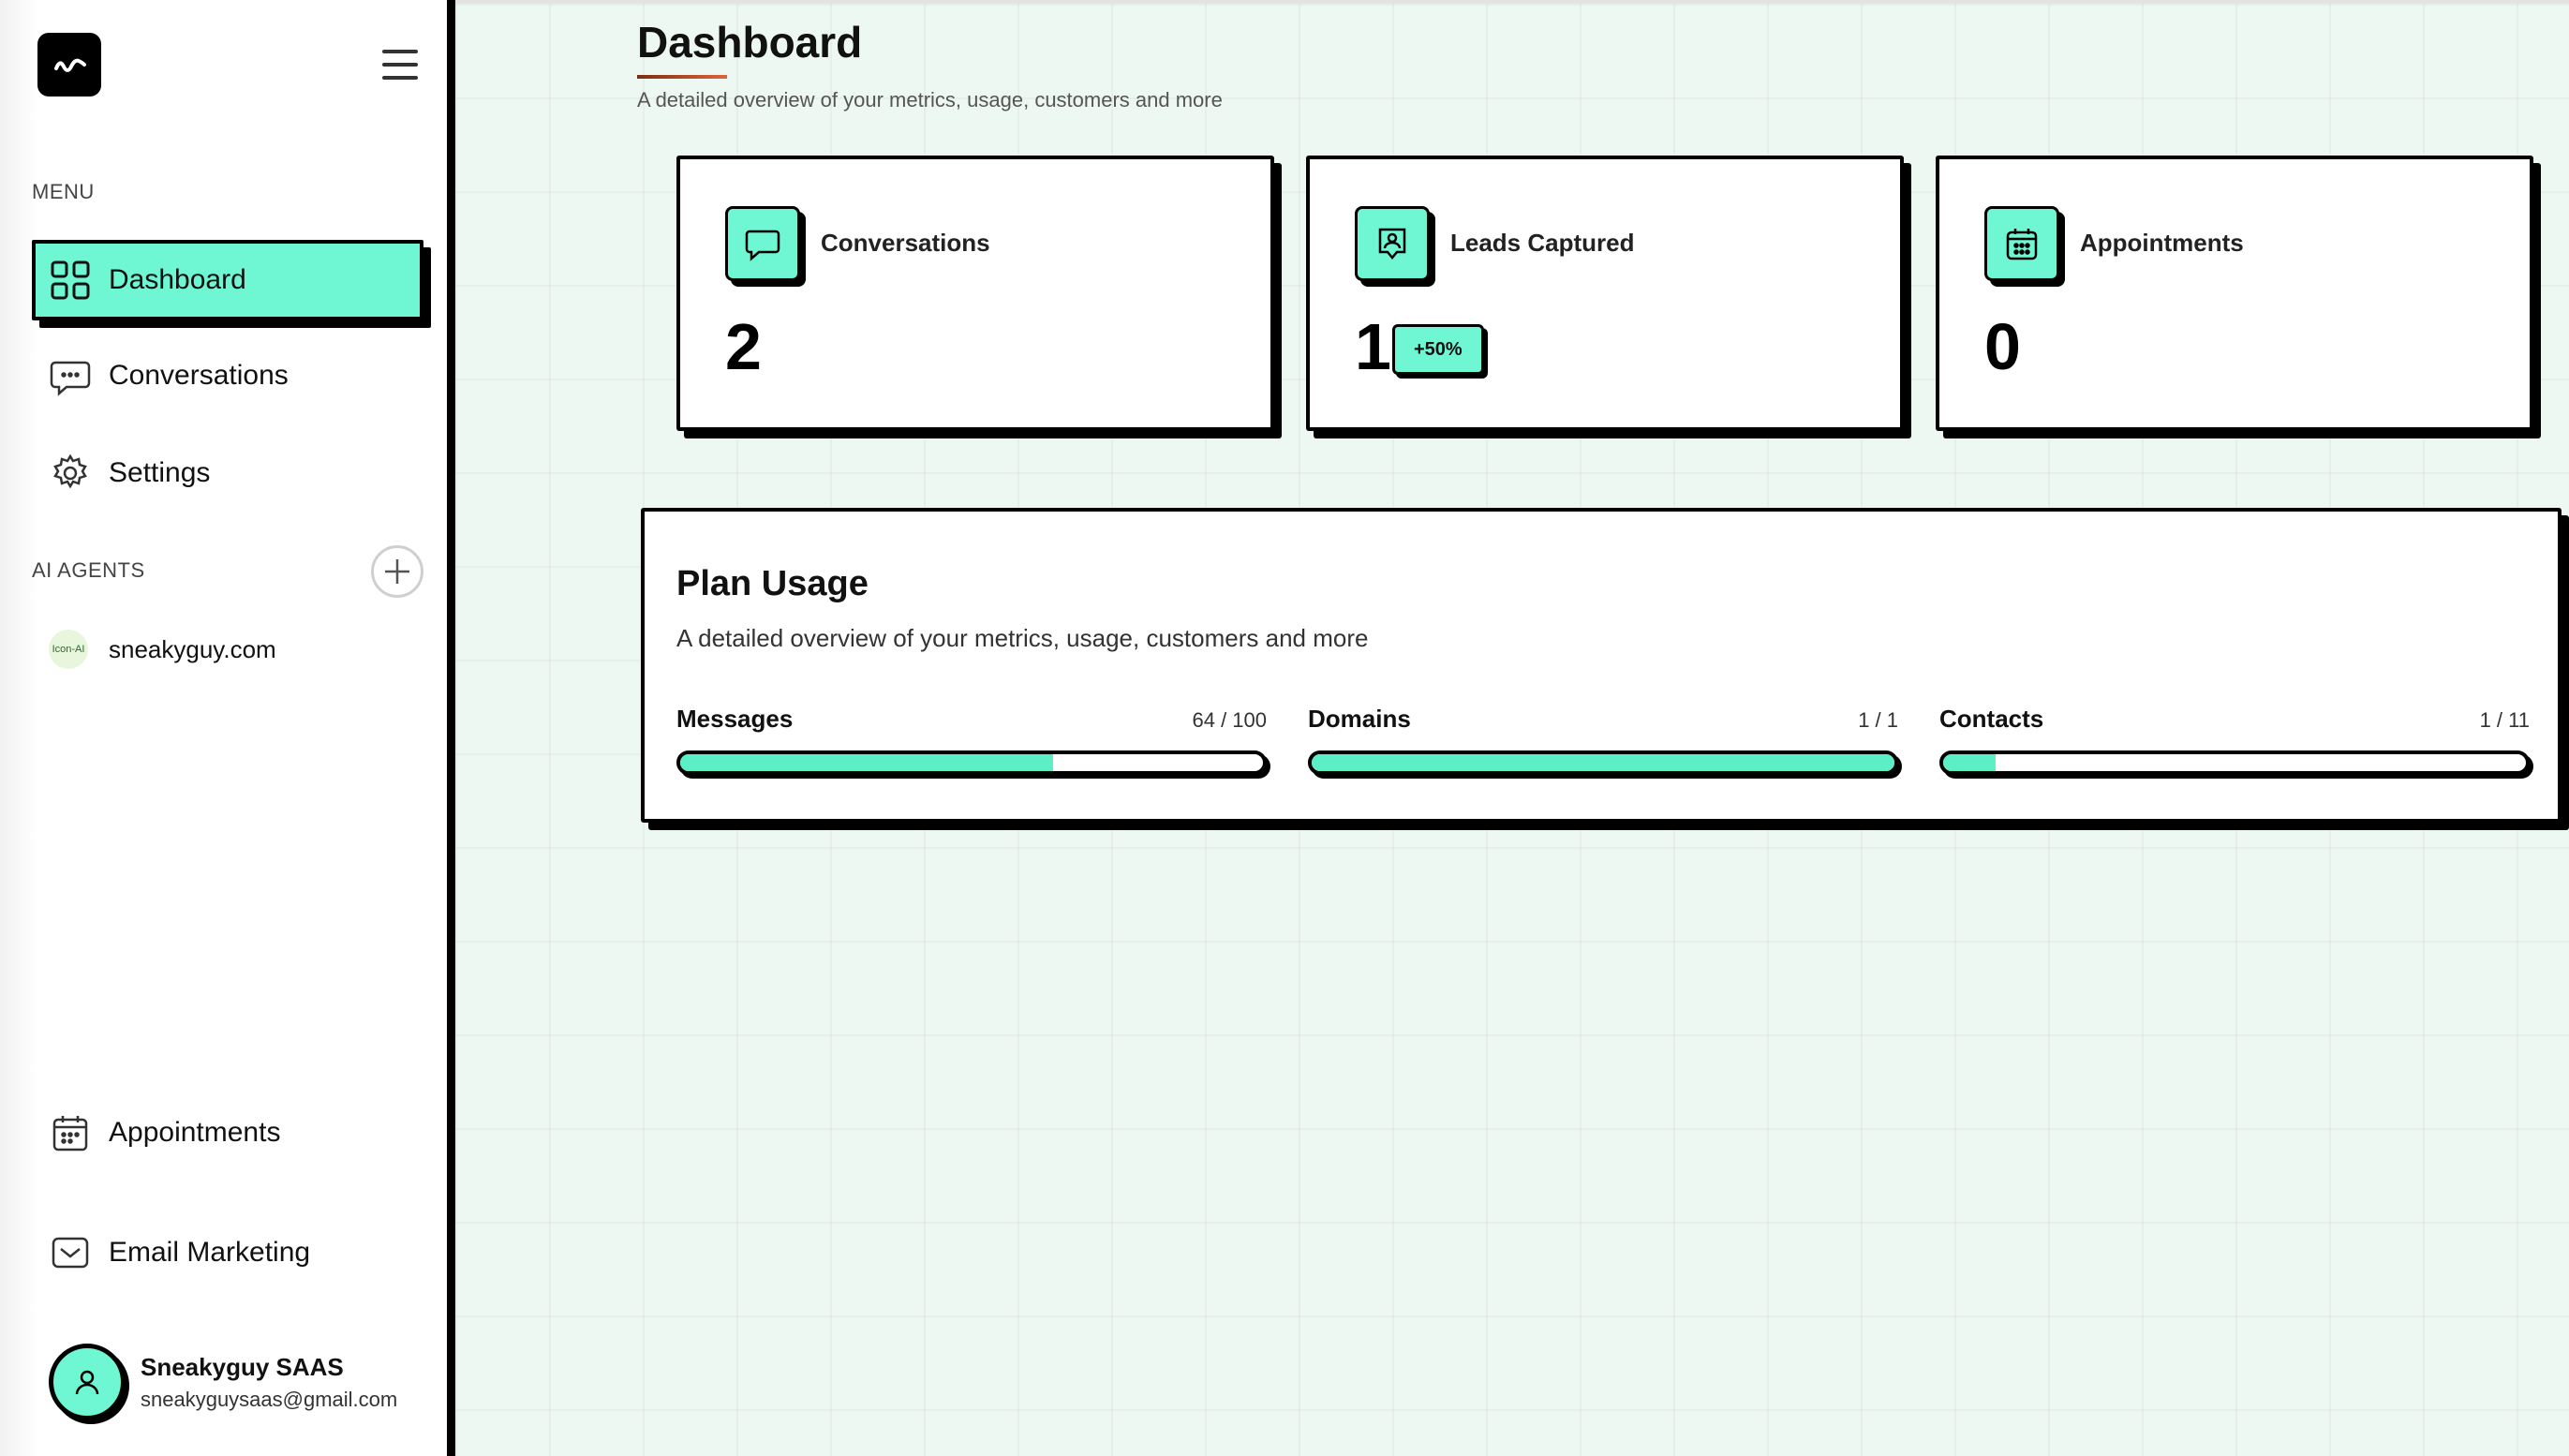 This screenshot has width=2569, height=1456. Describe the element at coordinates (269, 1399) in the screenshot. I see `user-email: sneakyguysaas@gmail.com` at that location.